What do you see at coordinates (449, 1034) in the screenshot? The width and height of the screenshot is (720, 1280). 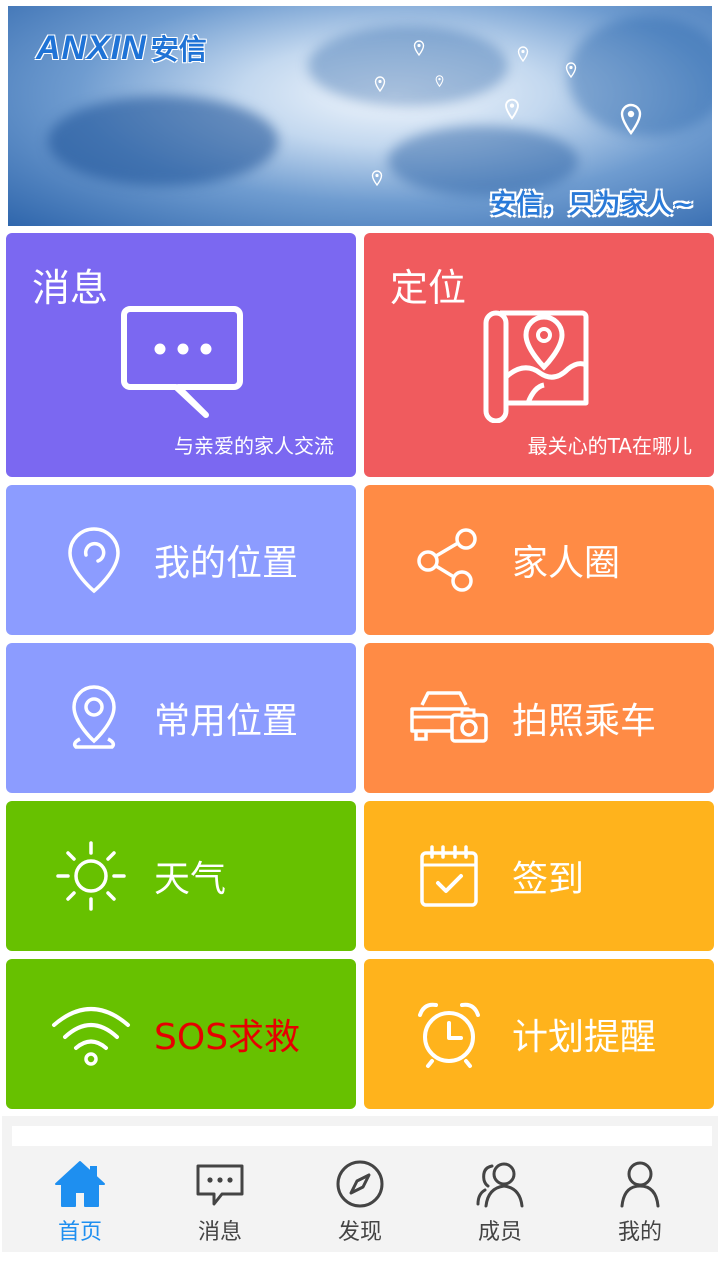 I see `alarm-clock-icon` at bounding box center [449, 1034].